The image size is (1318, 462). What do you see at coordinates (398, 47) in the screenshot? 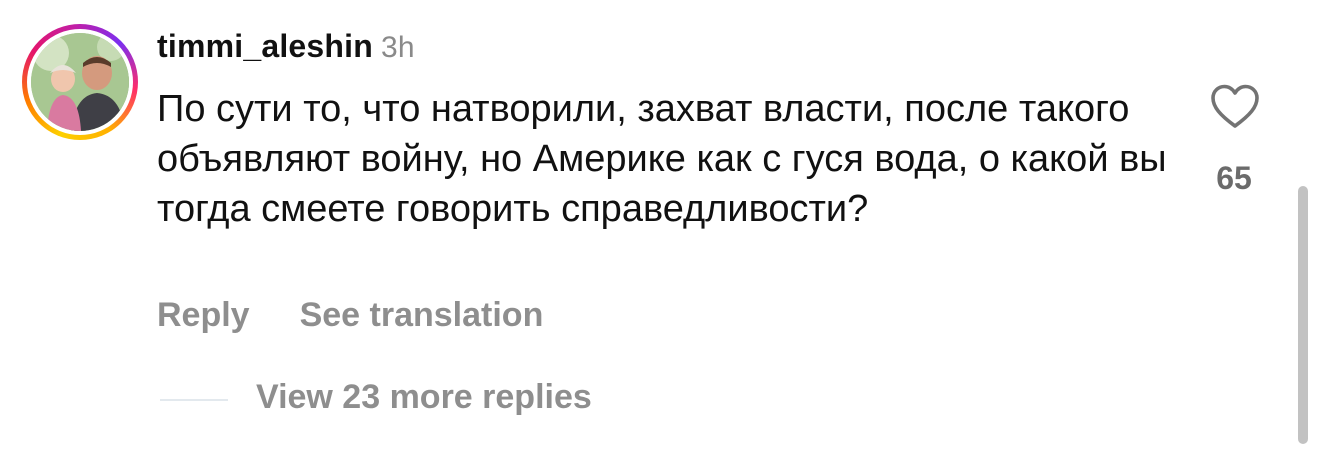
I see `comment-timestamp: 3h` at bounding box center [398, 47].